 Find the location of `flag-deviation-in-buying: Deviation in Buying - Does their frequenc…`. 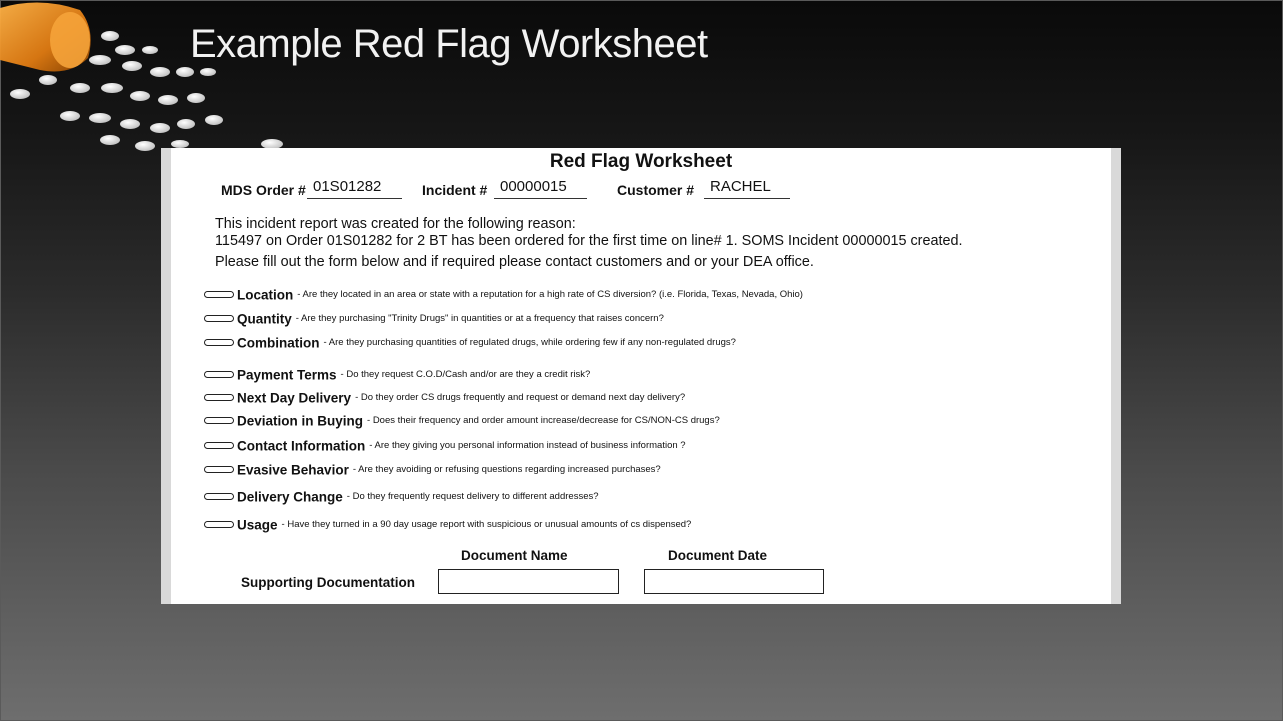

flag-deviation-in-buying: Deviation in Buying - Does their frequenc… is located at coordinates (462, 421).